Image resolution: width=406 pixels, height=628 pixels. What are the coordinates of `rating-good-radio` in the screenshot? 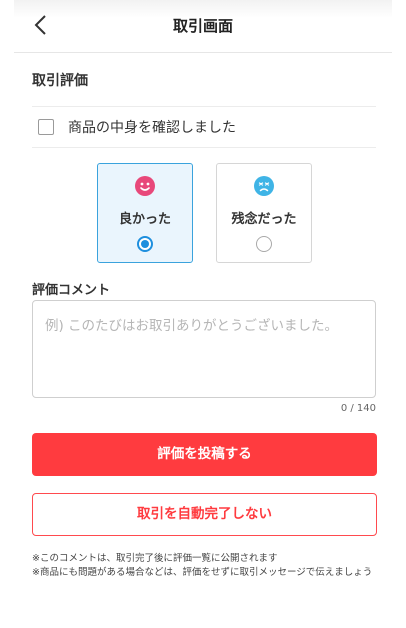 It's located at (145, 244).